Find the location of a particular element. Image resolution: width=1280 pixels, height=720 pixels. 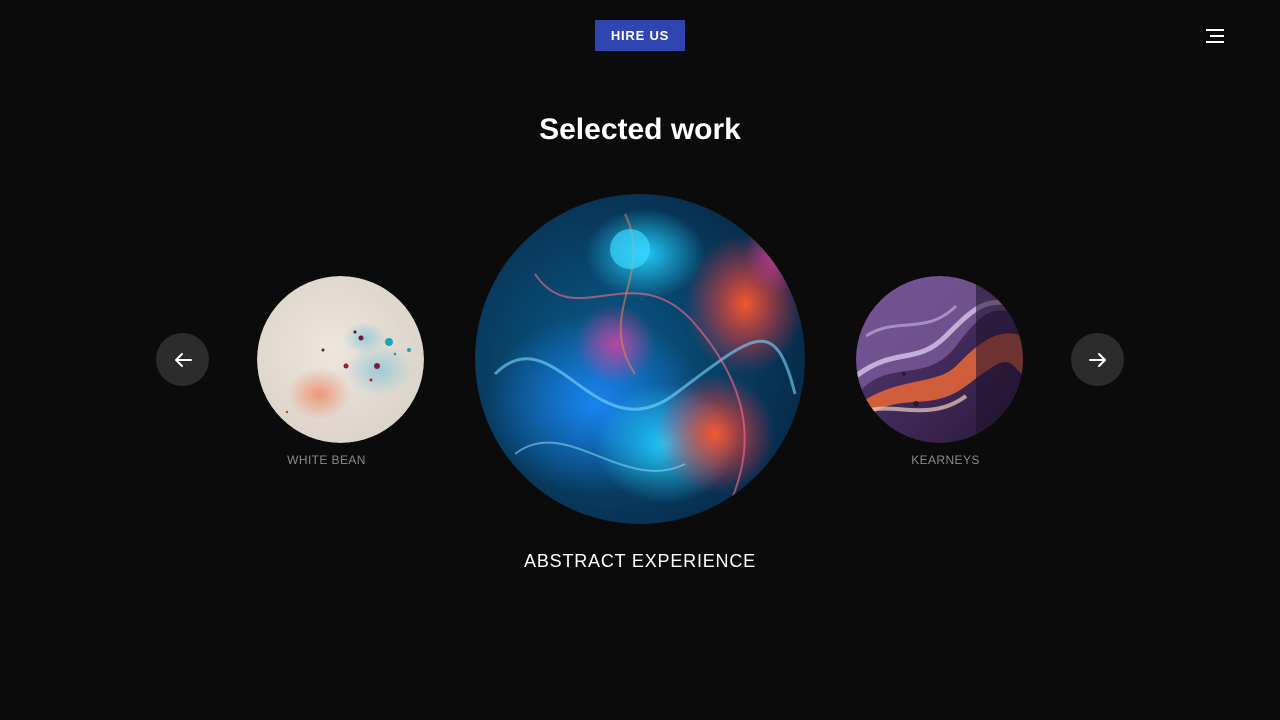

menu-button is located at coordinates (1215, 36).